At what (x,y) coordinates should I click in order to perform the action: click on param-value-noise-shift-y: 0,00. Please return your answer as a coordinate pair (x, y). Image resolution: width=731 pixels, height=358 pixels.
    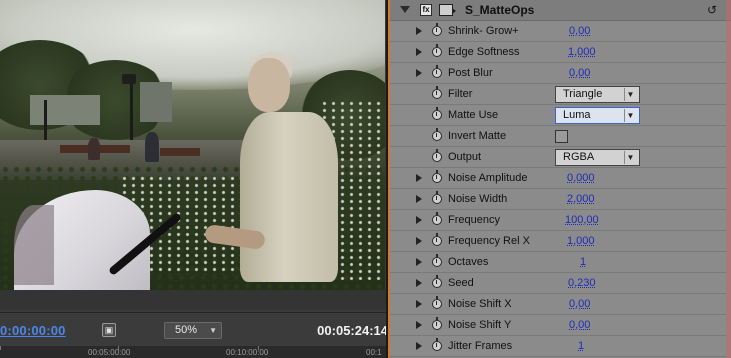
    Looking at the image, I should click on (579, 325).